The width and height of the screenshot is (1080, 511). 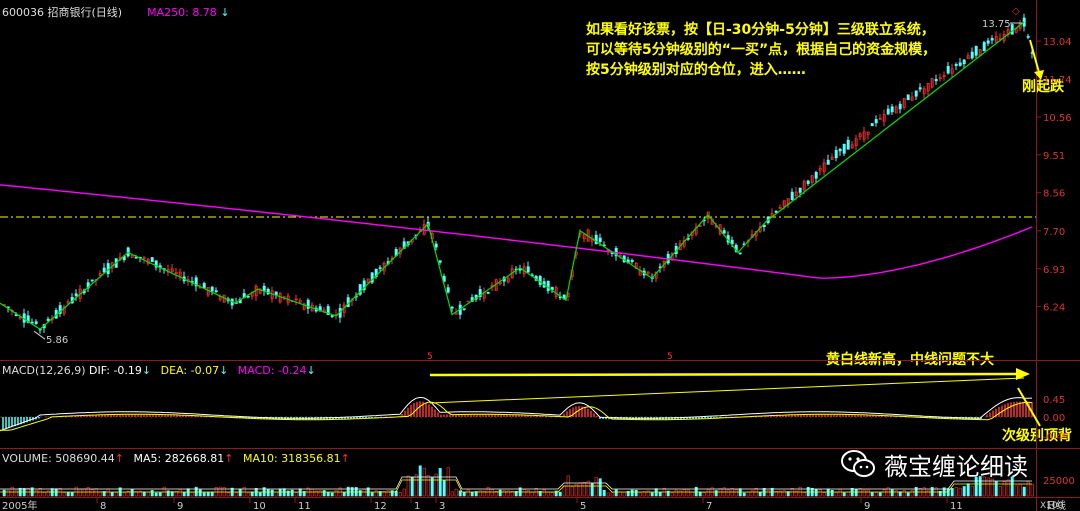 What do you see at coordinates (430, 357) in the screenshot?
I see `event-marker: 5` at bounding box center [430, 357].